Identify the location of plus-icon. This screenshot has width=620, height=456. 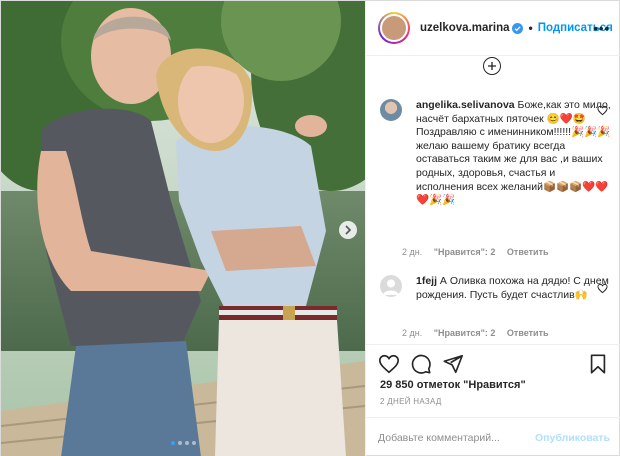
(492, 66).